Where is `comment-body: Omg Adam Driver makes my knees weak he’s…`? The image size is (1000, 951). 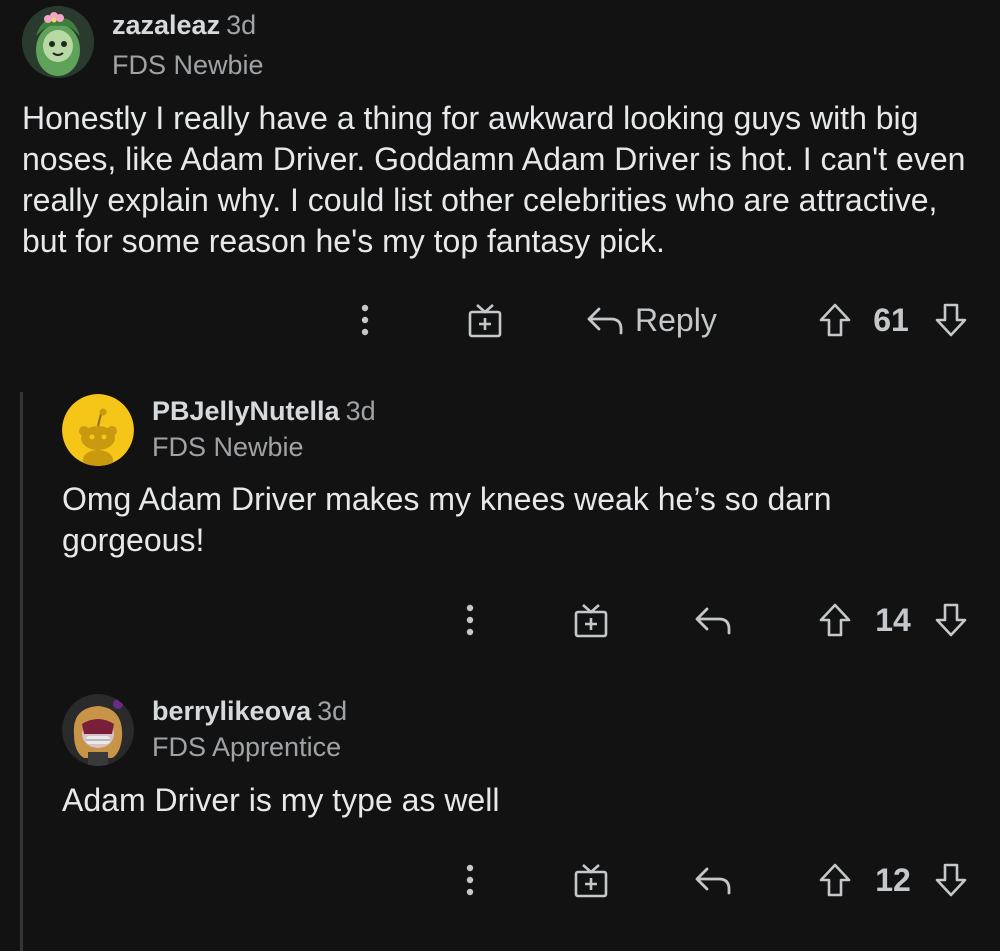
comment-body: Omg Adam Driver makes my knees weak he’s… is located at coordinates (447, 519).